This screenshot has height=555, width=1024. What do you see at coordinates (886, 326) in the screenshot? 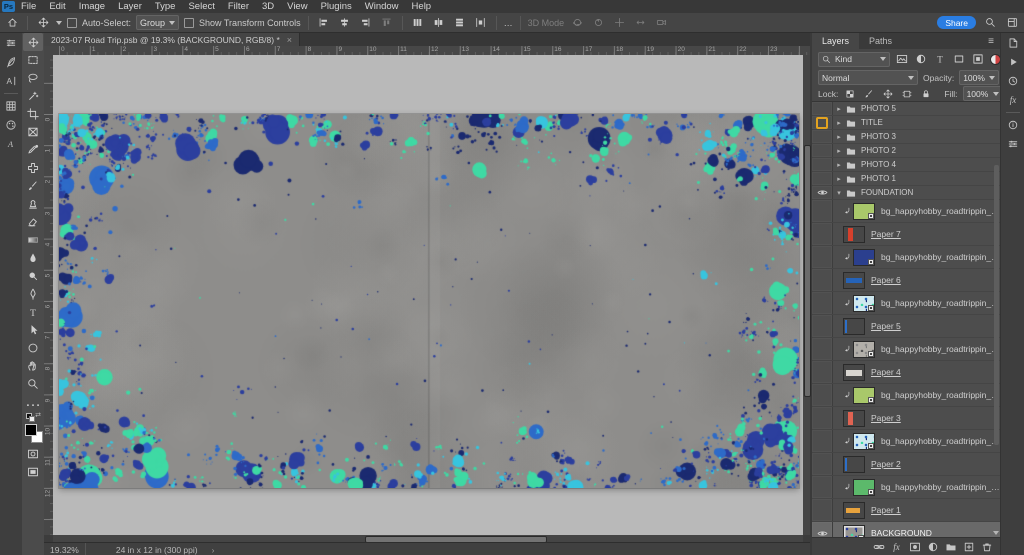
I see `layer-name: Paper 5` at bounding box center [886, 326].